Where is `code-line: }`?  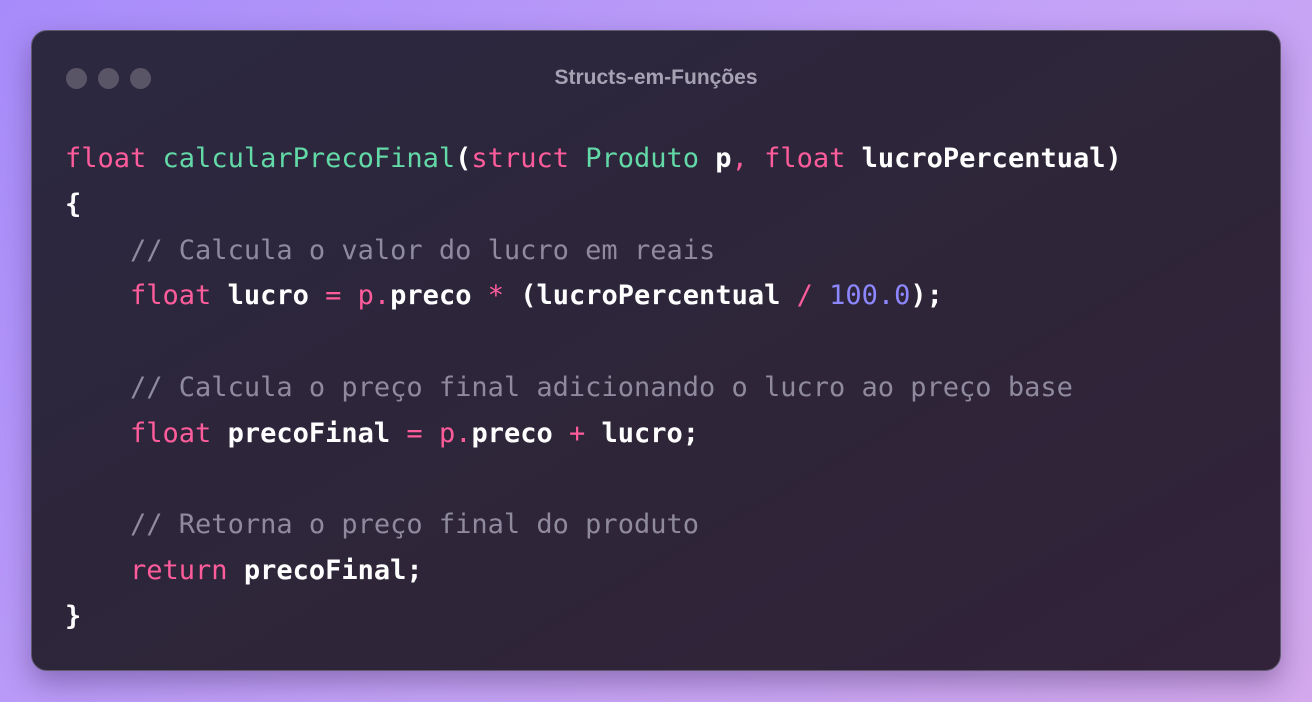 code-line: } is located at coordinates (593, 617).